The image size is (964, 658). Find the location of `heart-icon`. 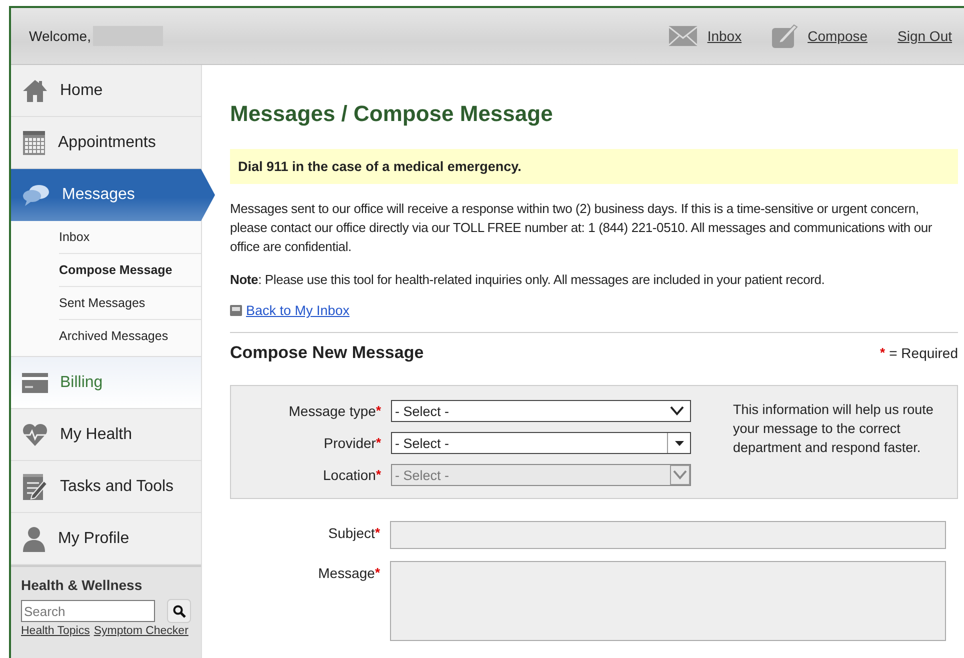

heart-icon is located at coordinates (35, 434).